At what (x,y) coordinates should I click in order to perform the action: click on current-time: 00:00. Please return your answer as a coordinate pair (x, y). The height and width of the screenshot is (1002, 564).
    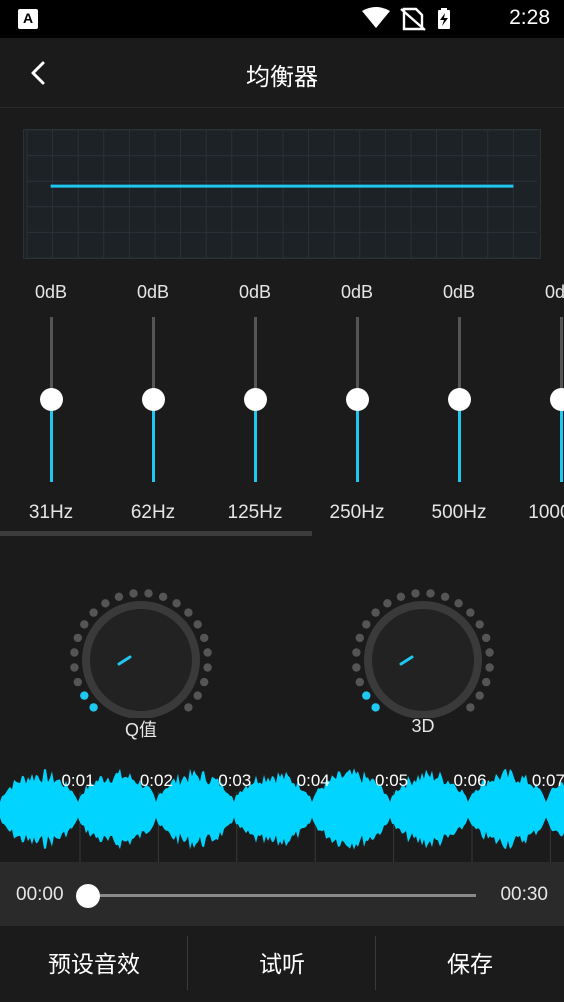
    Looking at the image, I should click on (40, 894).